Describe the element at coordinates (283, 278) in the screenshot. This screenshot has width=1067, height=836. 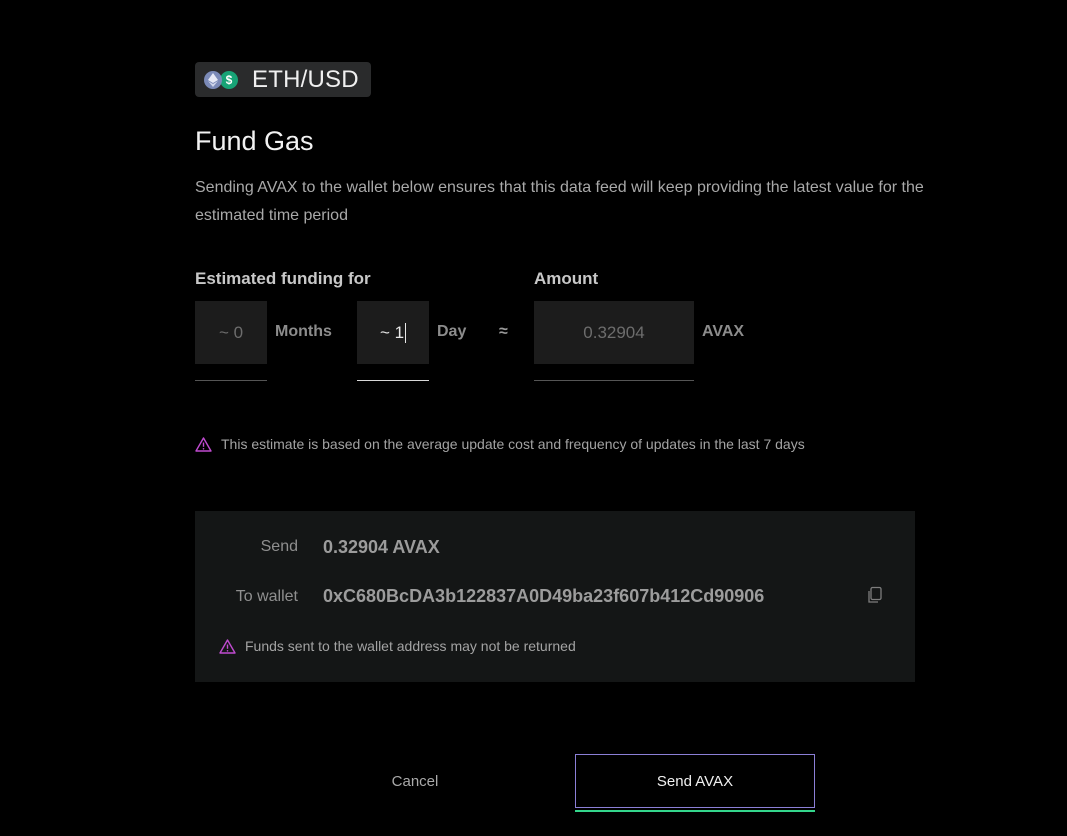
I see `funding-label: Estimated funding for` at that location.